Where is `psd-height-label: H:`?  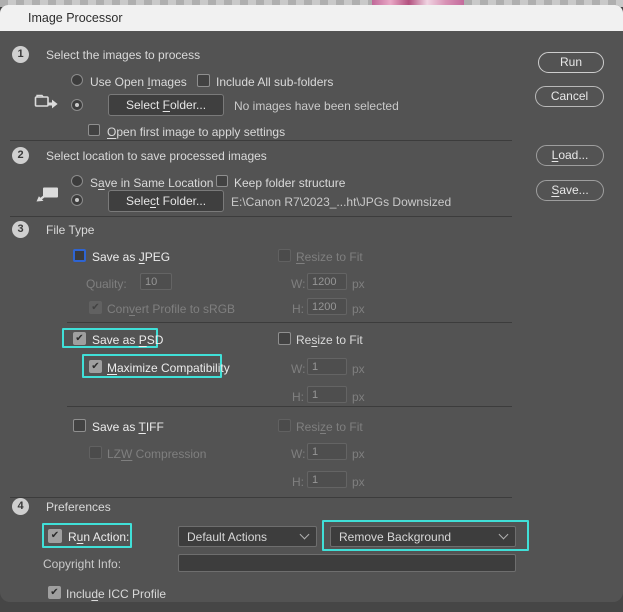
psd-height-label: H: is located at coordinates (298, 397).